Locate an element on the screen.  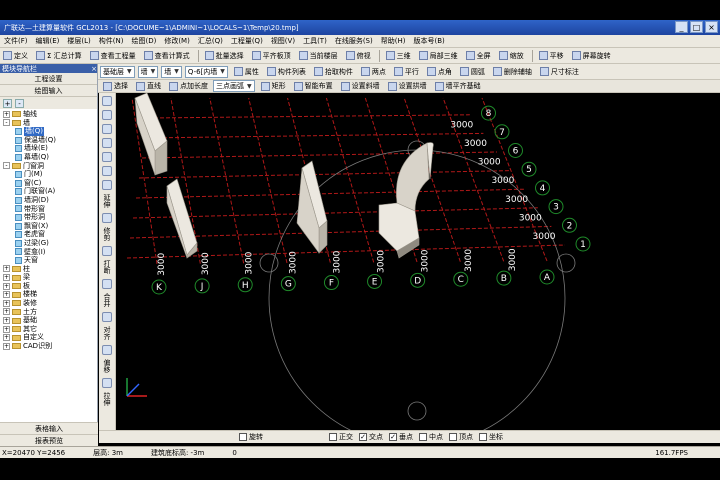
edit-tool-label: 延伸 is located at coordinates (107, 201).